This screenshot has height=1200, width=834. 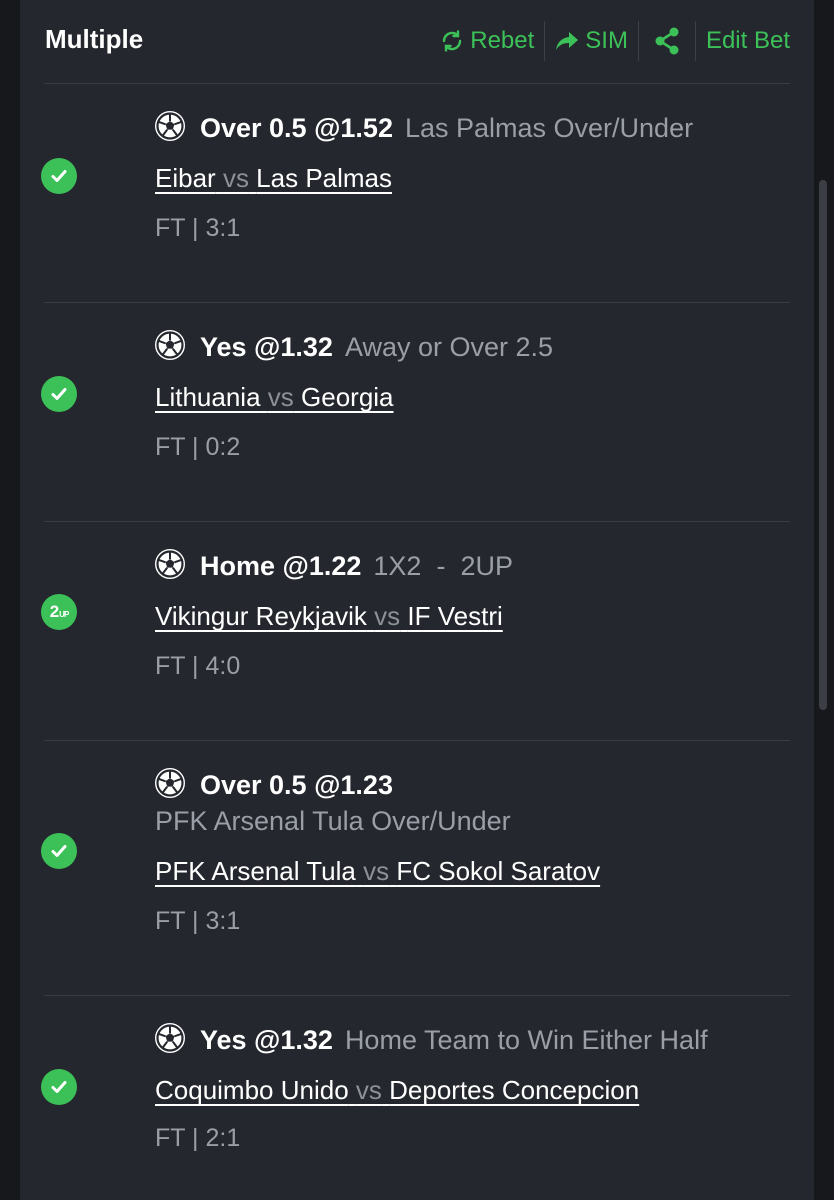 What do you see at coordinates (208, 397) in the screenshot?
I see `home-team: Lithuania` at bounding box center [208, 397].